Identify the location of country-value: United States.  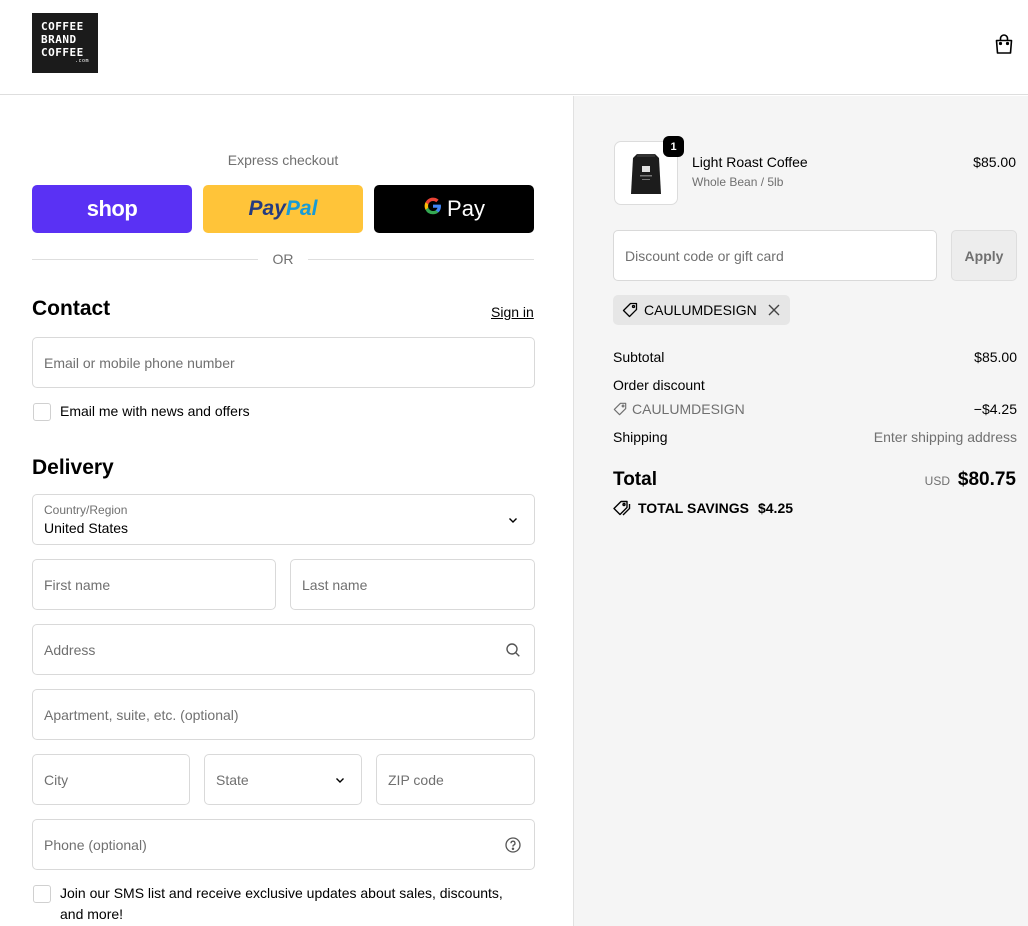
(86, 528).